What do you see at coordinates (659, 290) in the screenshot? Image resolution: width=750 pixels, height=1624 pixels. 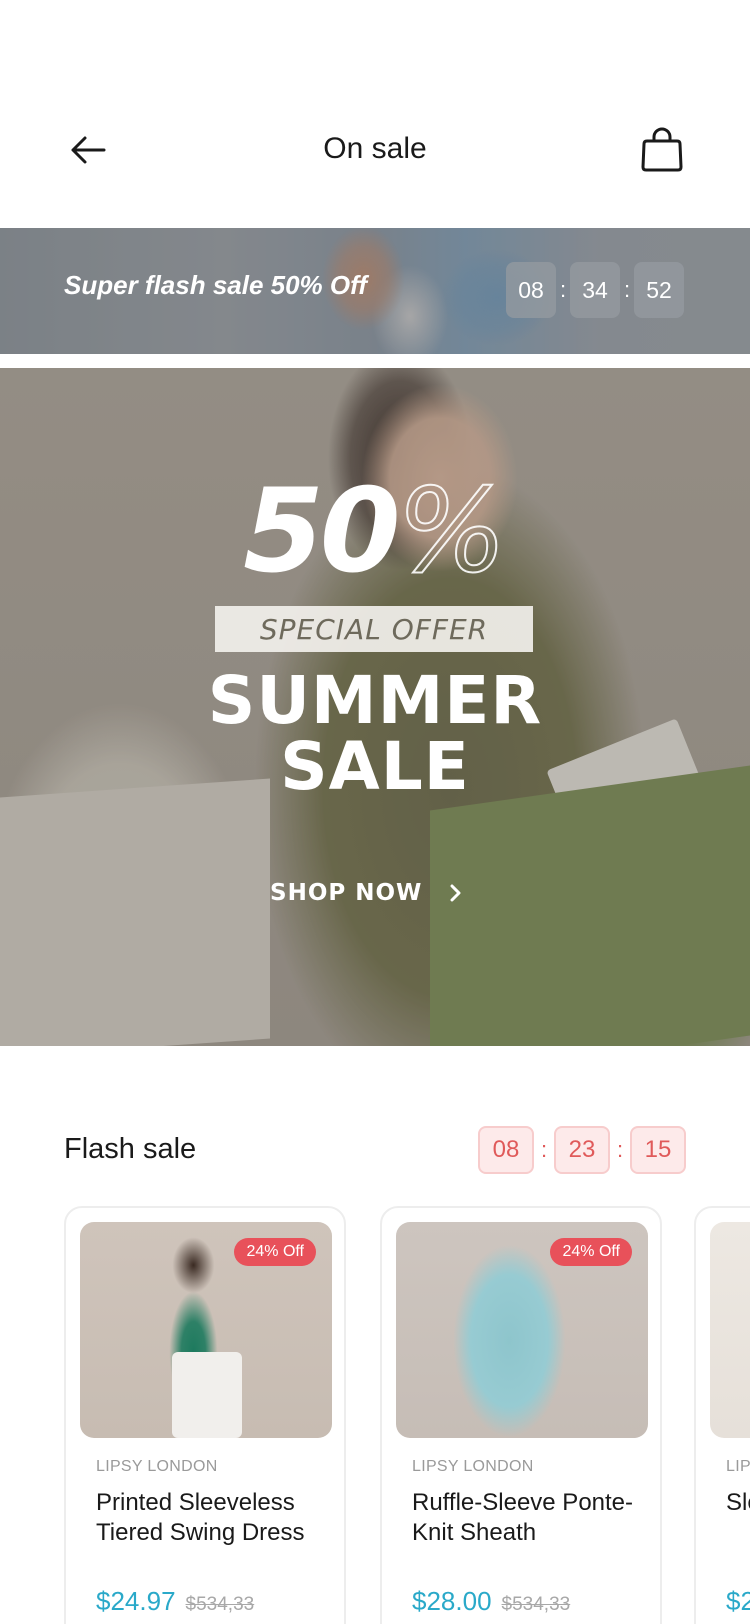 I see `timer-seconds: 52` at bounding box center [659, 290].